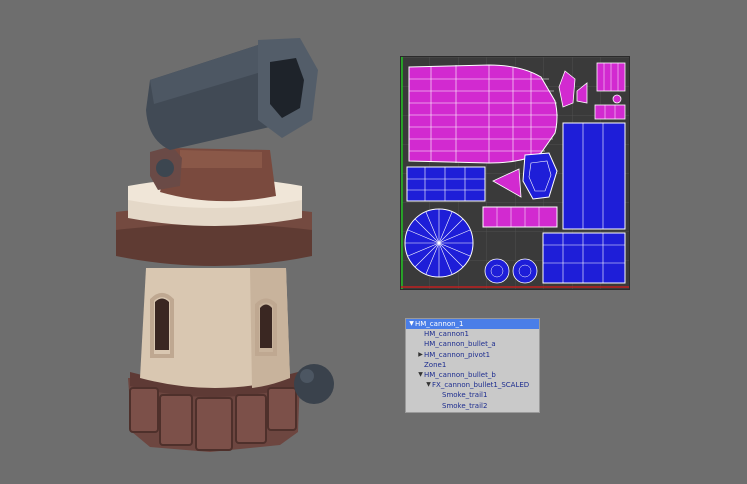 The width and height of the screenshot is (747, 484). Describe the element at coordinates (520, 217) in the screenshot. I see `uv-island-strip` at that location.